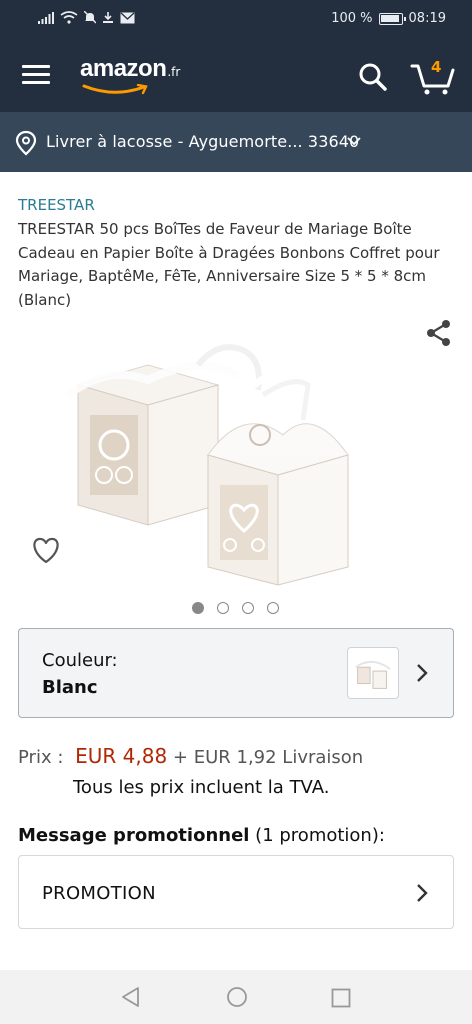  I want to click on mute-icon, so click(90, 17).